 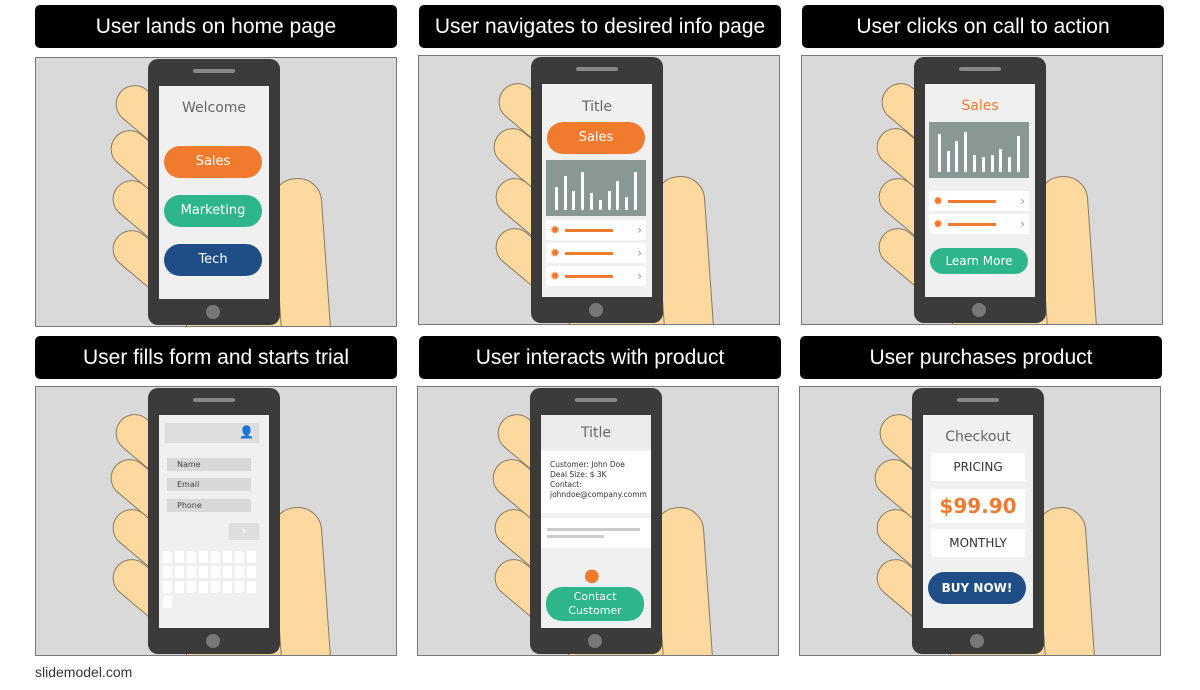 I want to click on phone: Sales ✹ › ✹ › Learn More, so click(x=980, y=190).